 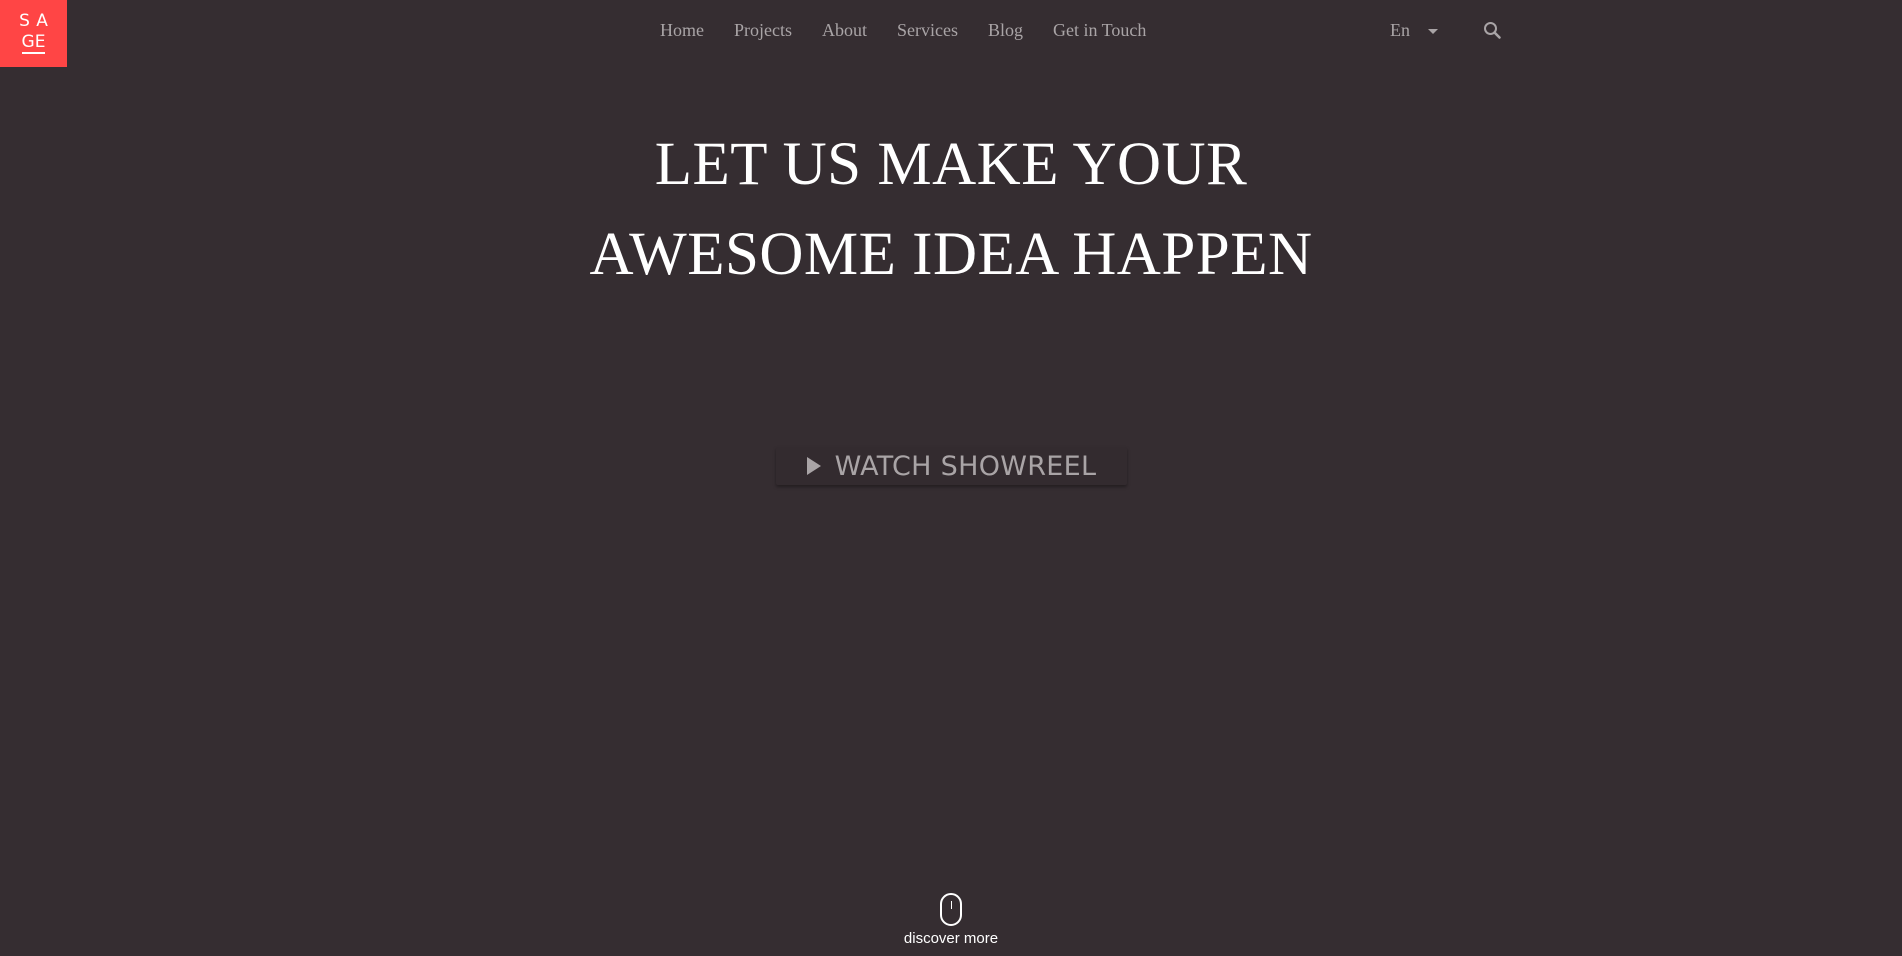 What do you see at coordinates (36, 21) in the screenshot?
I see `logo-text-top: SA` at bounding box center [36, 21].